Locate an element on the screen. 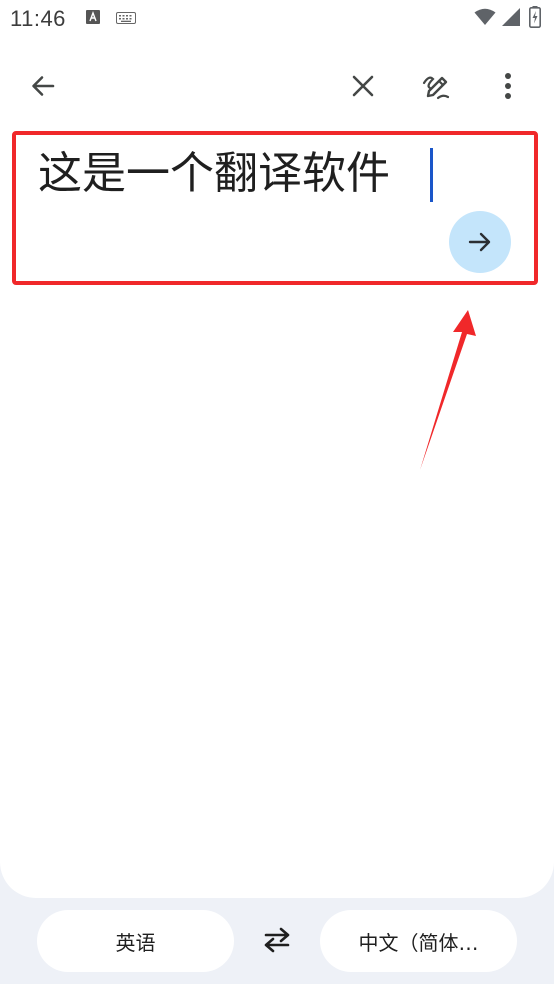  text-cursor is located at coordinates (431, 175).